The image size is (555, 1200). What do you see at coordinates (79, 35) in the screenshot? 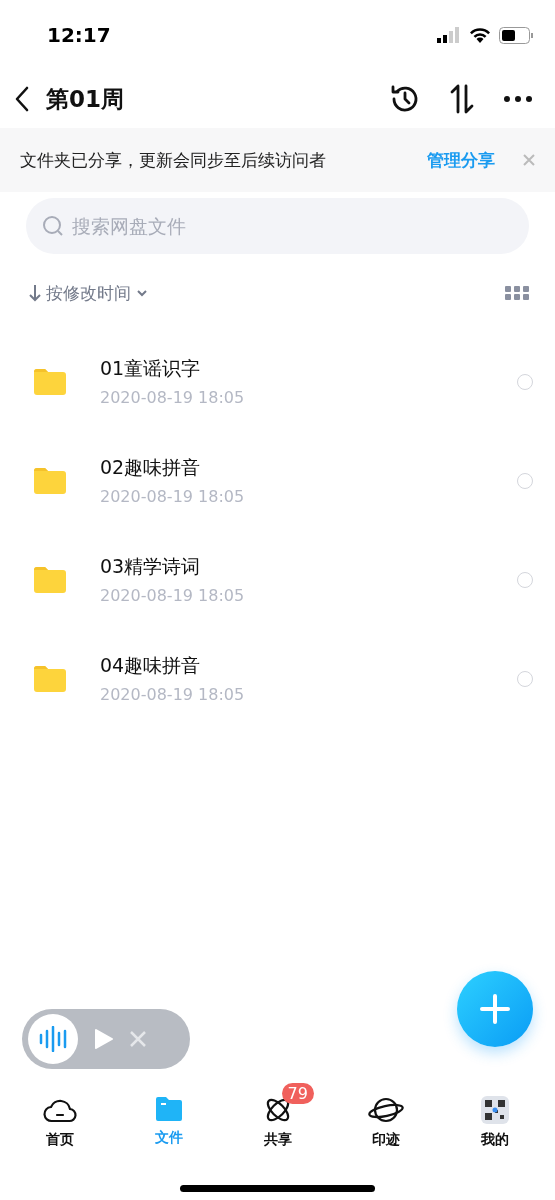
I see `status-time: 12:17` at bounding box center [79, 35].